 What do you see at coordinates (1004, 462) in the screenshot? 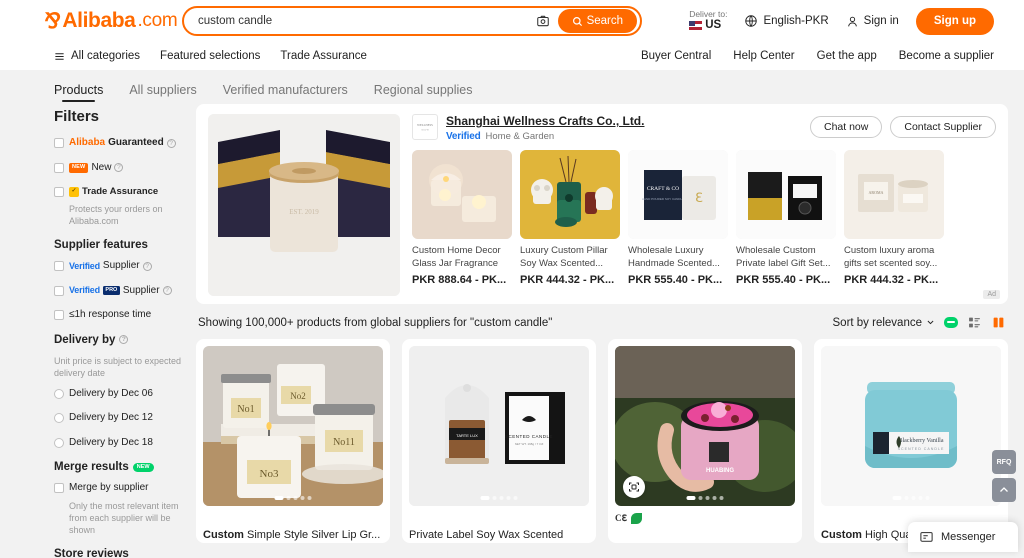
I see `rfq-button: RFQ` at bounding box center [1004, 462].